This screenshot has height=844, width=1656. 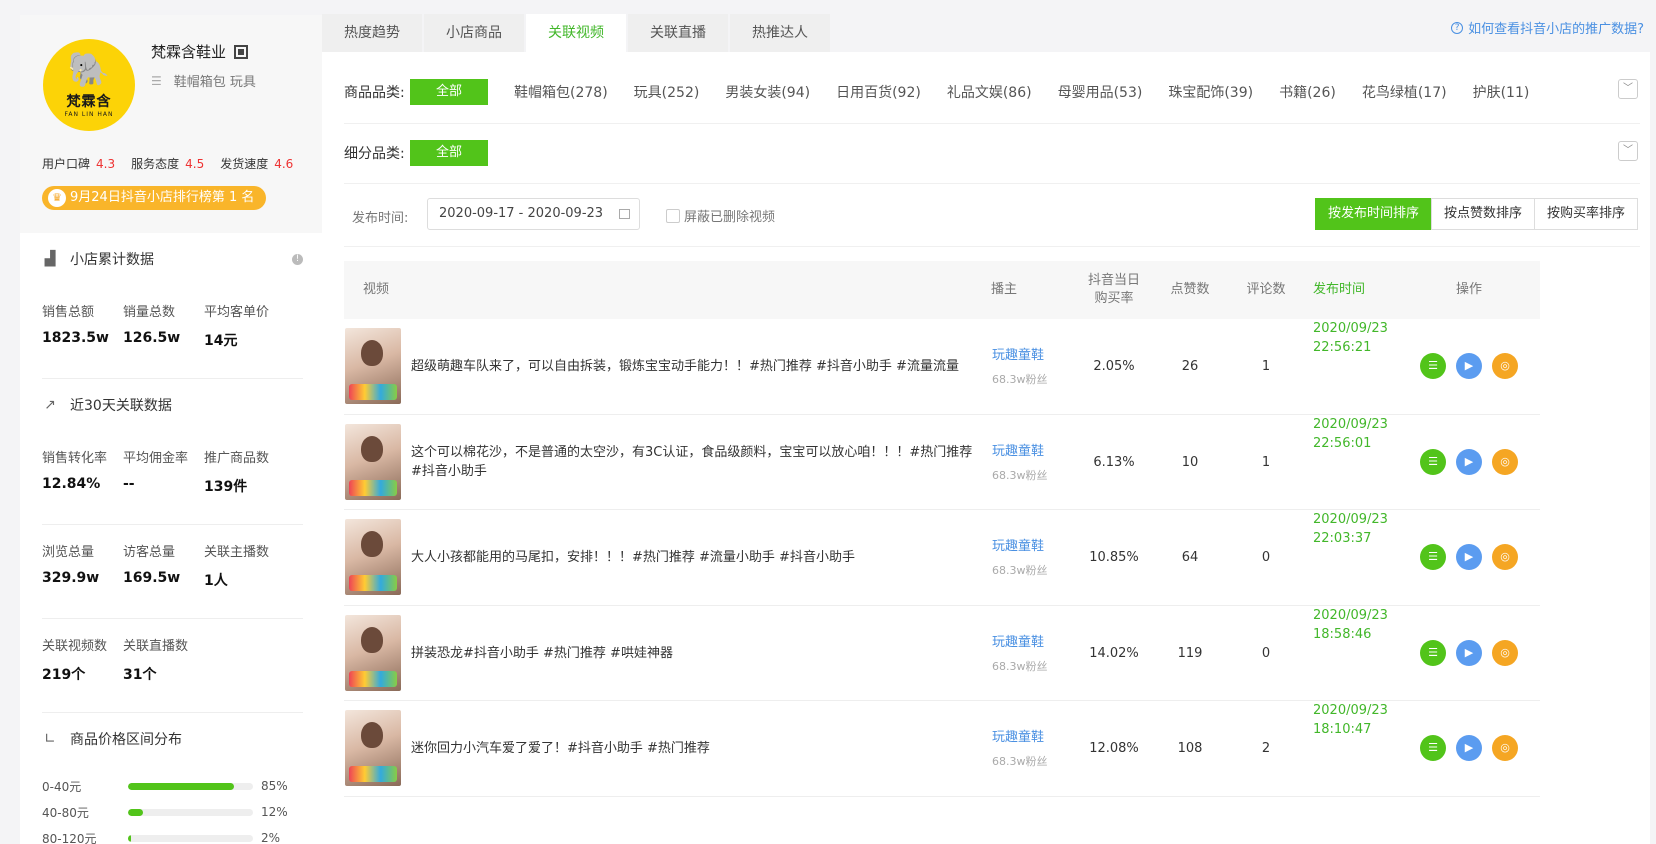 I want to click on video-title: 迷你回力小汽车爱了爱了！#抖音小助手 #热门推荐, so click(x=696, y=748).